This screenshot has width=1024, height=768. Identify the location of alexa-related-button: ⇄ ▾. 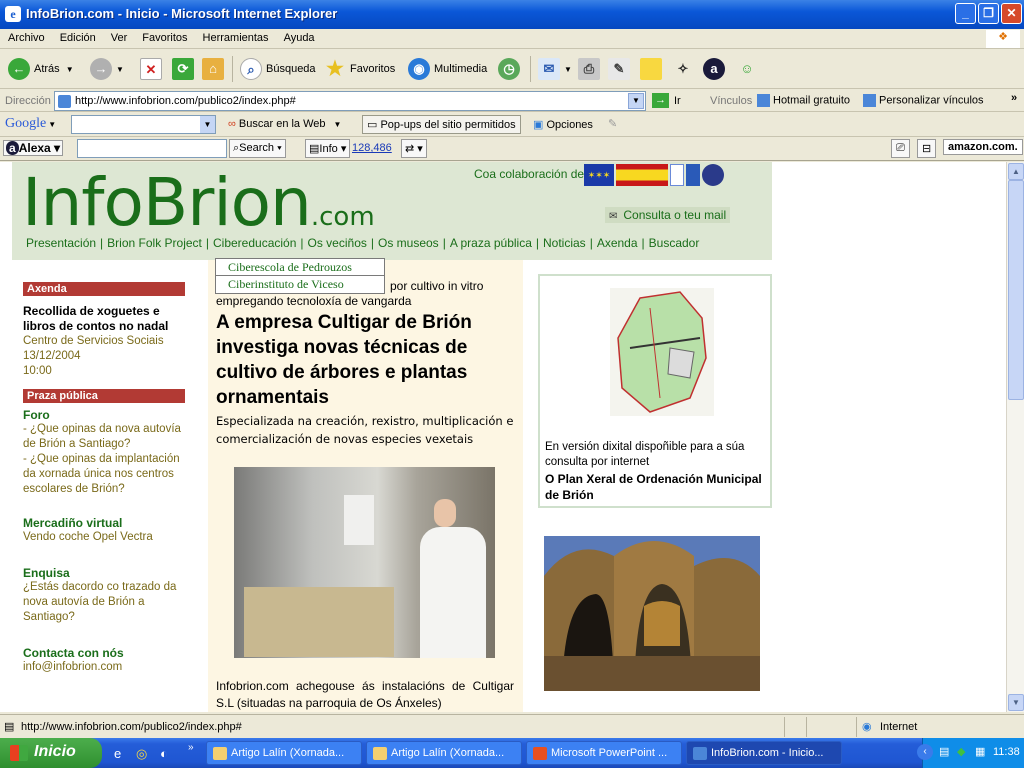
(414, 148).